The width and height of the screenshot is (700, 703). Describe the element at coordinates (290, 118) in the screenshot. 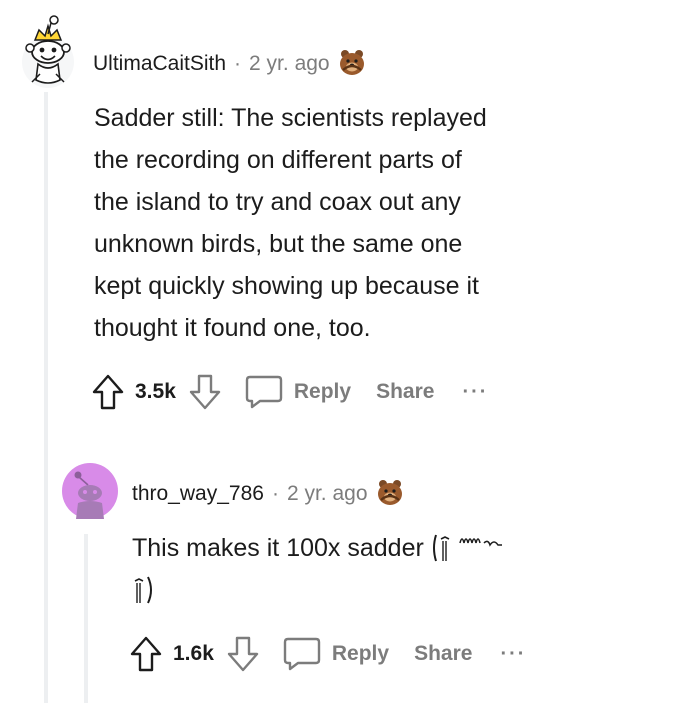

I see `comment-line: Sadder still: The scientists replayed` at that location.